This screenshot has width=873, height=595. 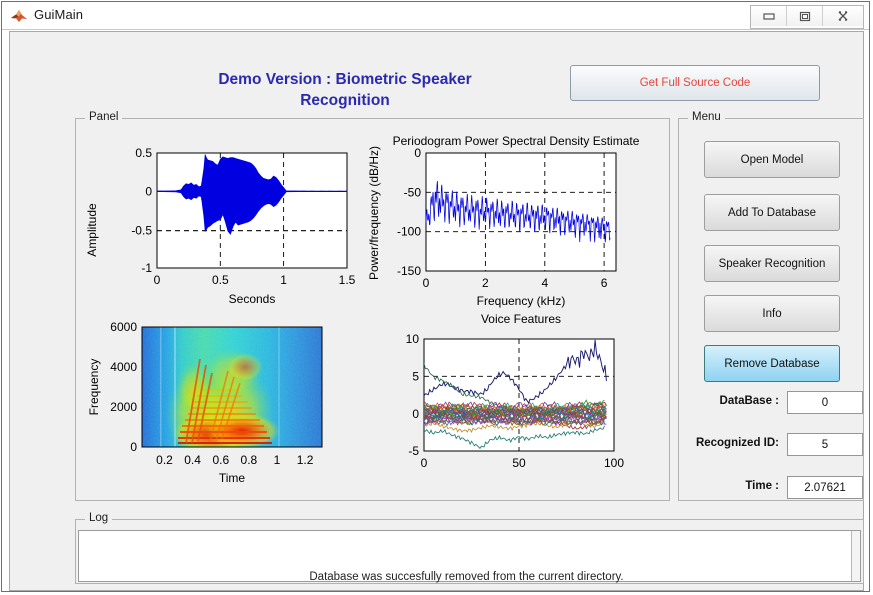 I want to click on speaker-recognition-button: Speaker Recognition, so click(x=772, y=263).